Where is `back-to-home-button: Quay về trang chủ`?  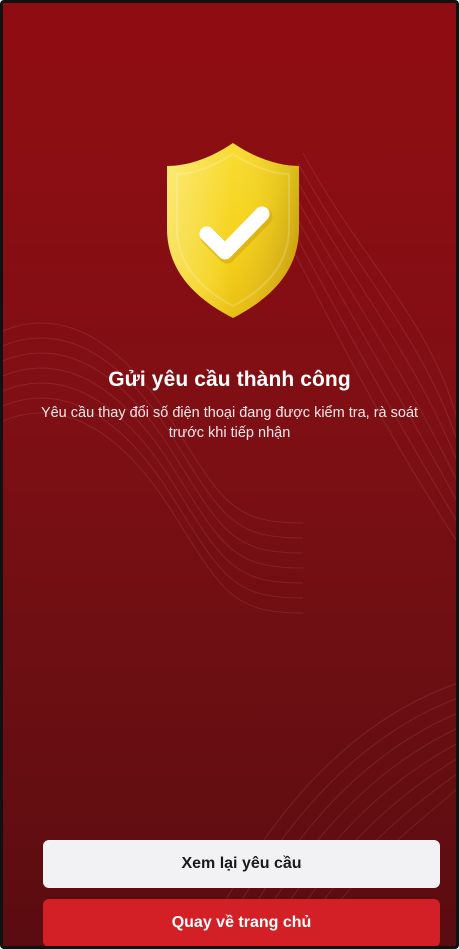
back-to-home-button: Quay về trang chủ is located at coordinates (241, 922).